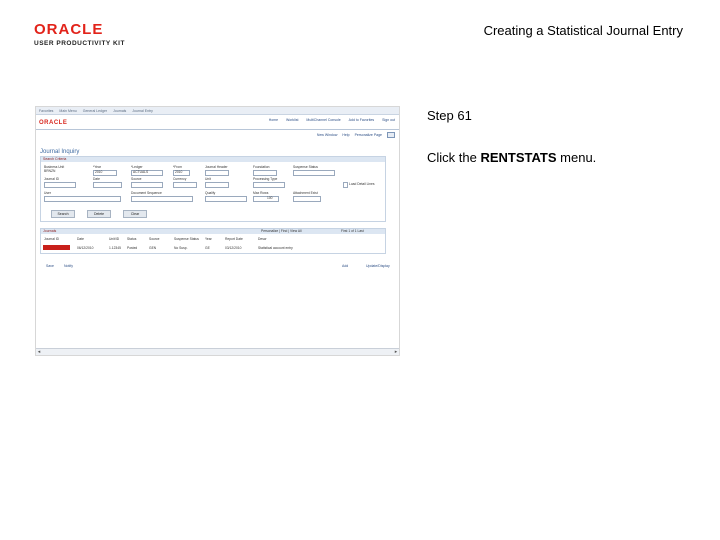 Image resolution: width=720 pixels, height=540 pixels. What do you see at coordinates (327, 135) in the screenshot?
I see `new-window-link: New Window` at bounding box center [327, 135].